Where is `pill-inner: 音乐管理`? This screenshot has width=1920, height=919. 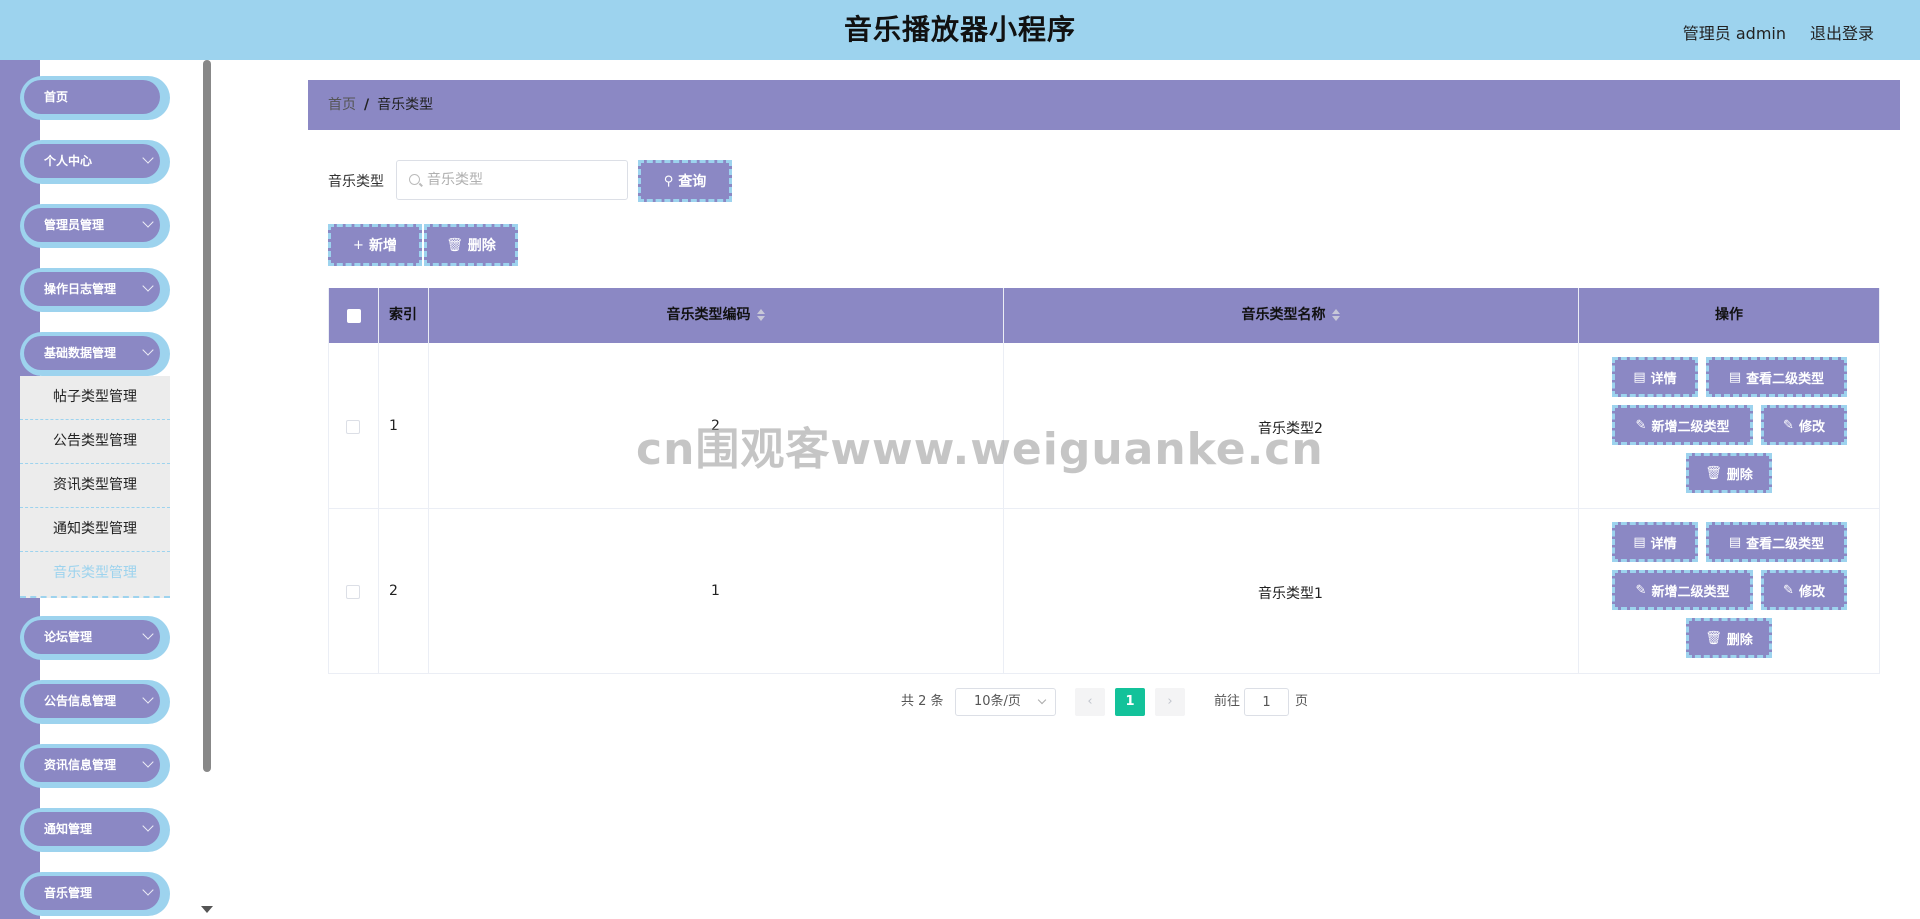 pill-inner: 音乐管理 is located at coordinates (92, 893).